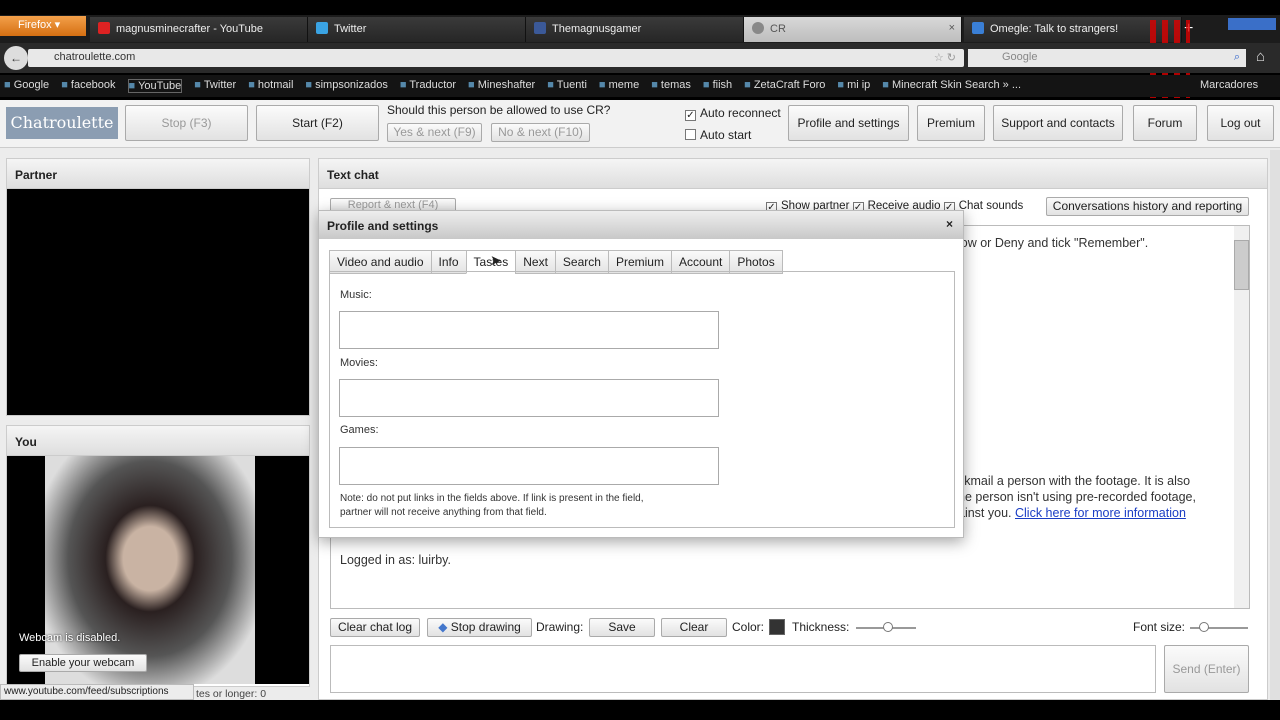 The width and height of the screenshot is (1280, 720). Describe the element at coordinates (155, 86) in the screenshot. I see `bookmark: YouTube` at that location.